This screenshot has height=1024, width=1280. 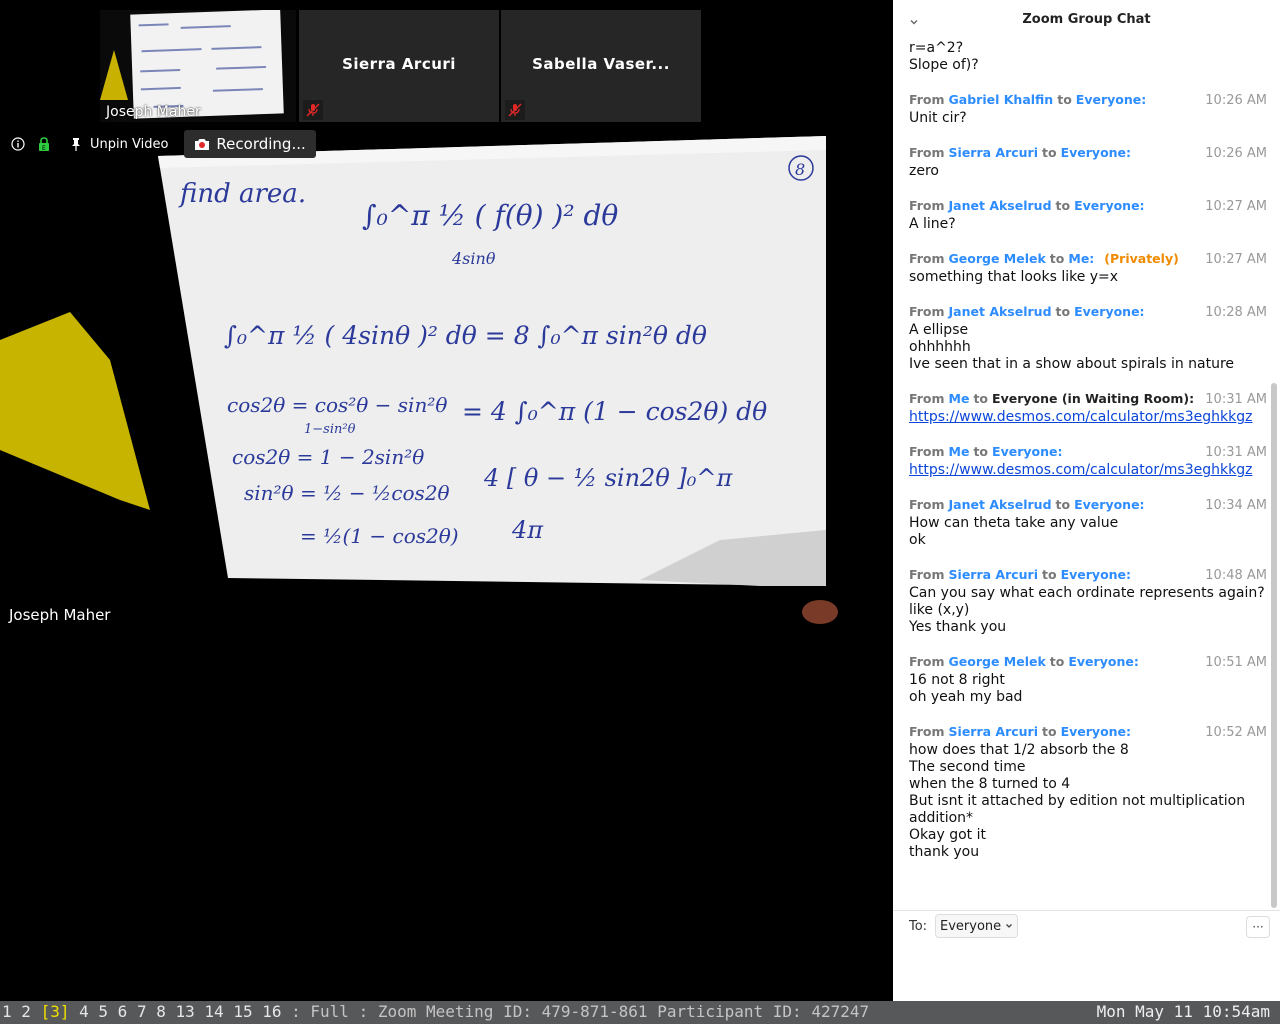 What do you see at coordinates (347, 493) in the screenshot?
I see `whiteboard-line: sin²θ = ½ − ½cos2θ` at bounding box center [347, 493].